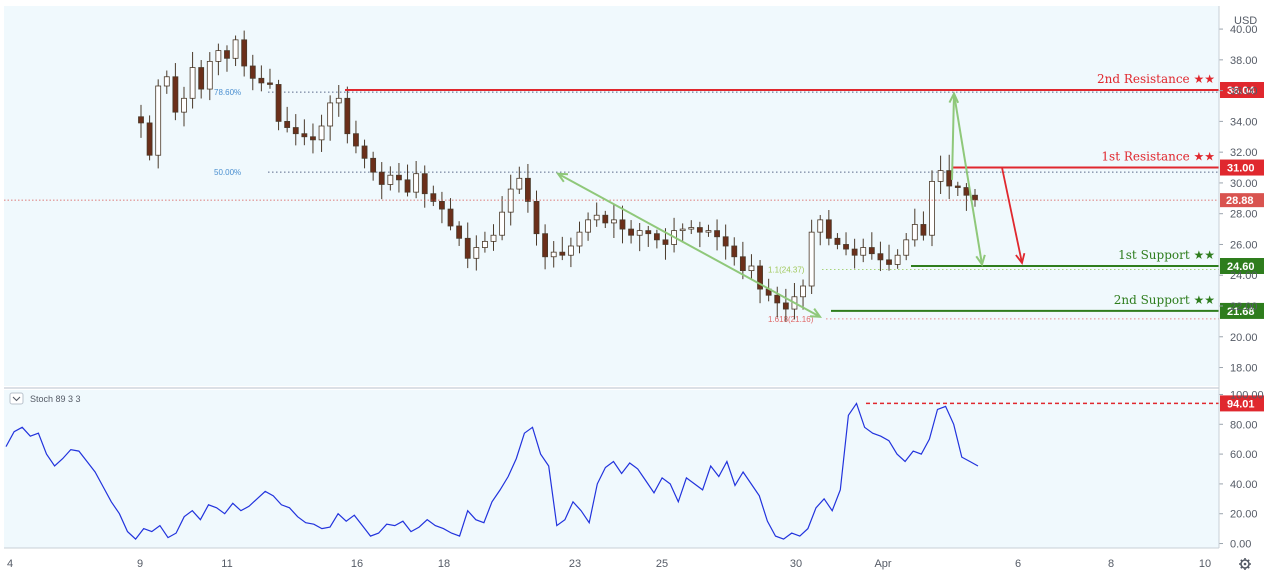  What do you see at coordinates (1244, 61) in the screenshot?
I see `y-tick-label: 38.00` at bounding box center [1244, 61].